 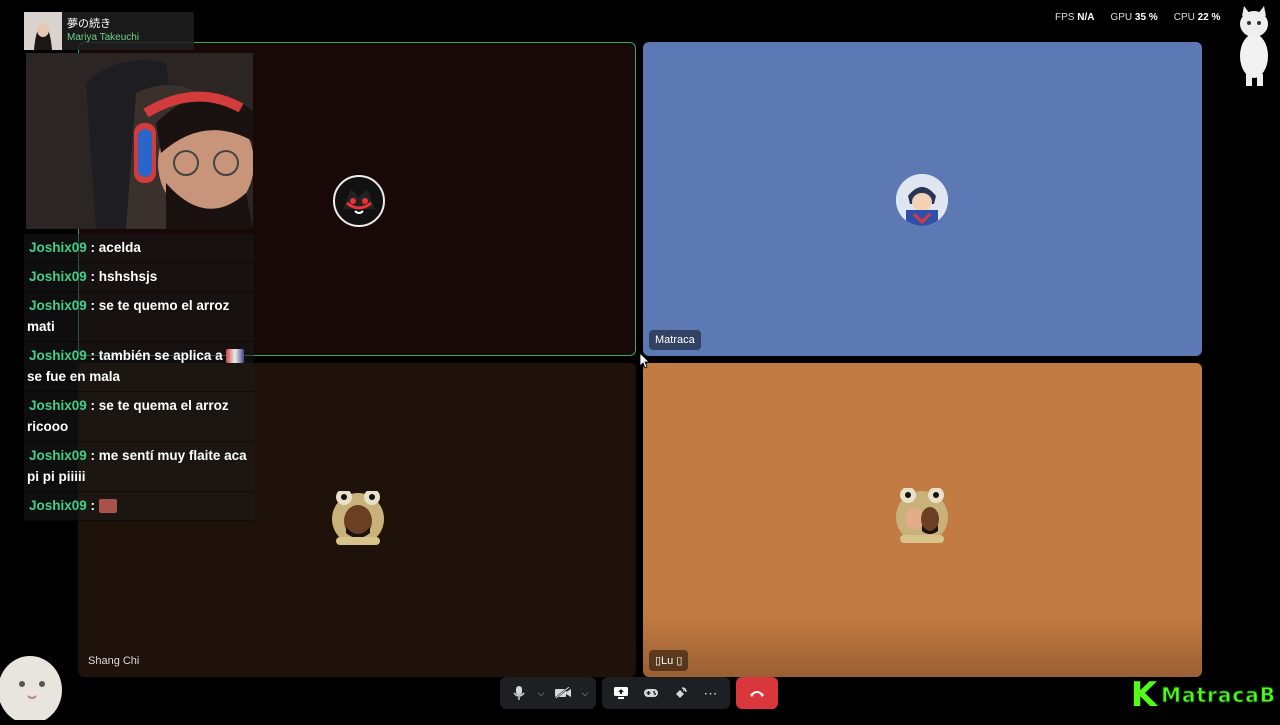 What do you see at coordinates (139, 141) in the screenshot?
I see `streamer-webcam` at bounding box center [139, 141].